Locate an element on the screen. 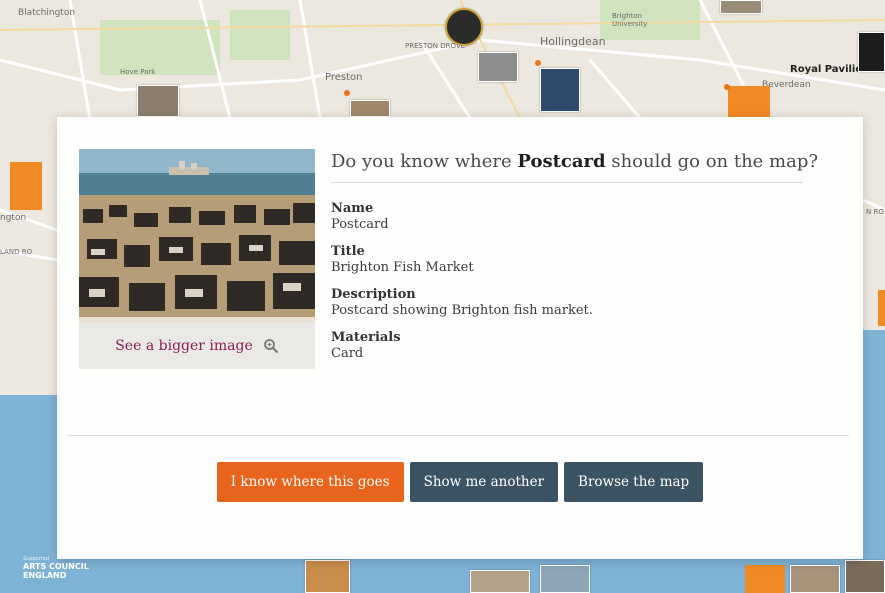  arts-council-logo: Supported ARTS COUNCIL ENGLAND is located at coordinates (56, 568).